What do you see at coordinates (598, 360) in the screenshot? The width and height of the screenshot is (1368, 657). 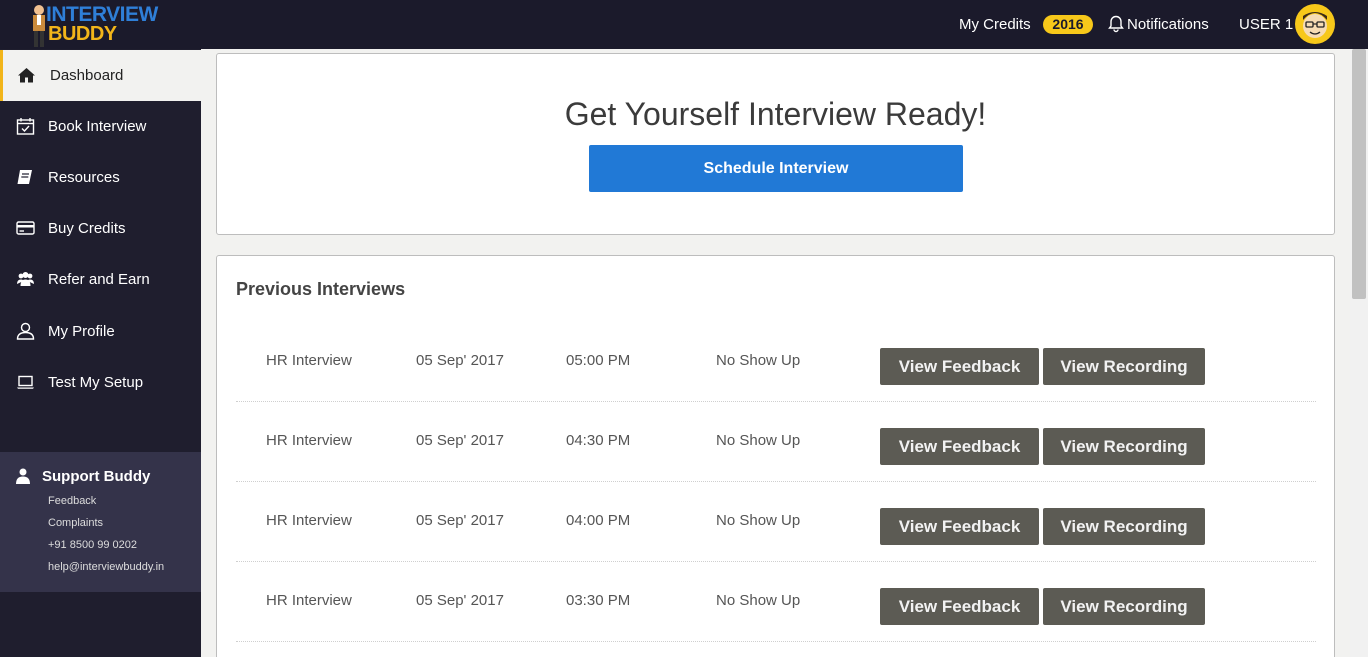 I see `interview-time: 05:00 PM` at bounding box center [598, 360].